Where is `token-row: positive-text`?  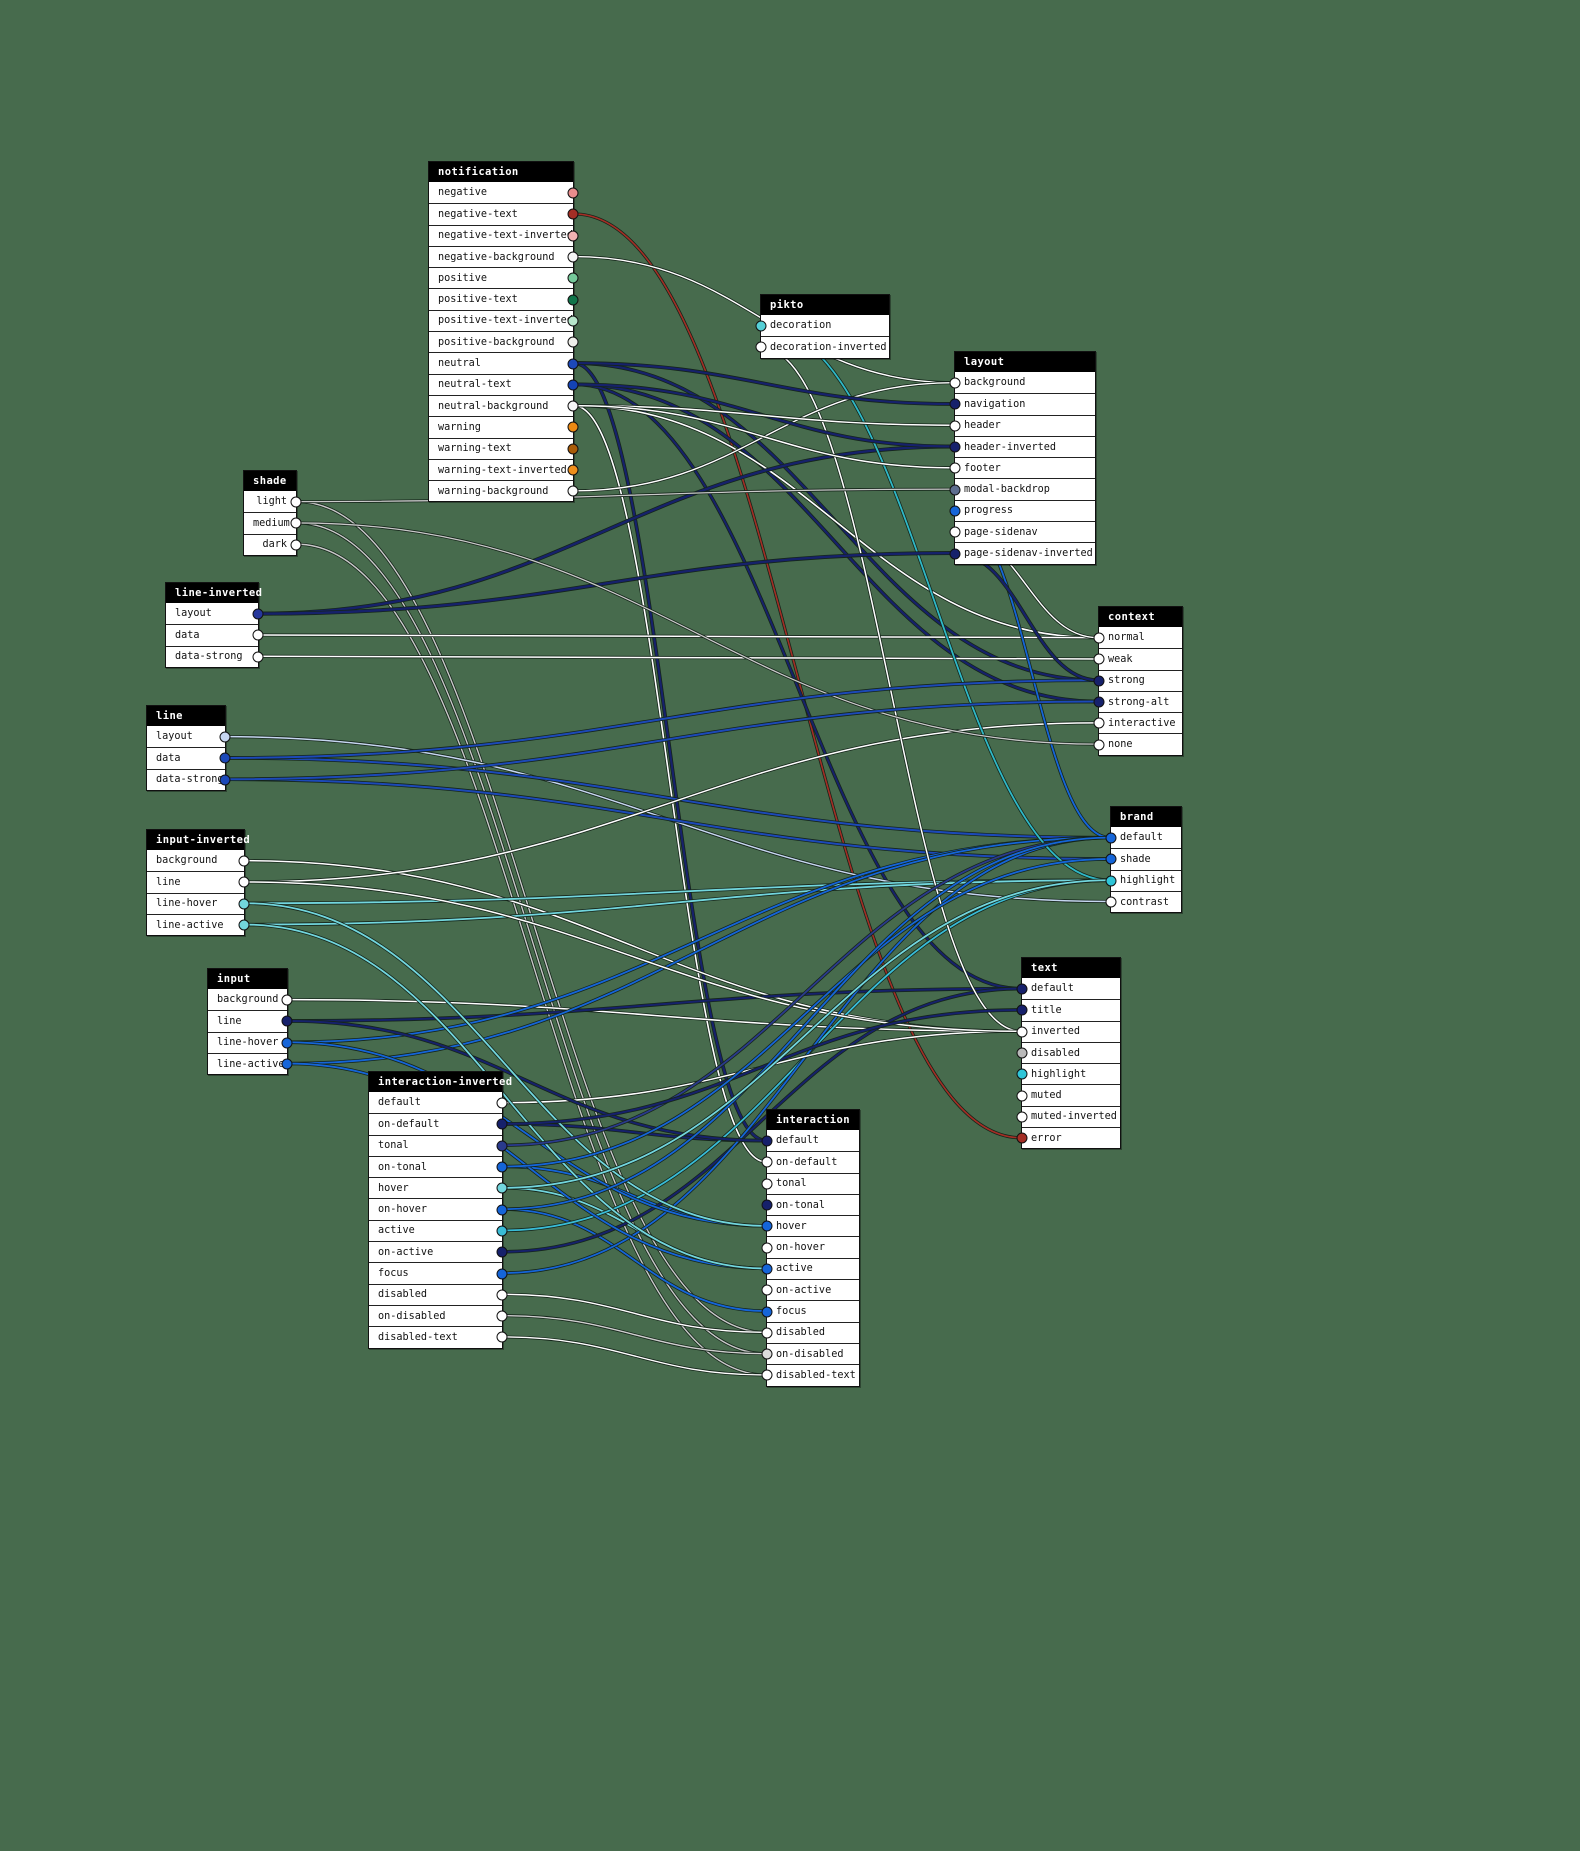
token-row: positive-text is located at coordinates (504, 299).